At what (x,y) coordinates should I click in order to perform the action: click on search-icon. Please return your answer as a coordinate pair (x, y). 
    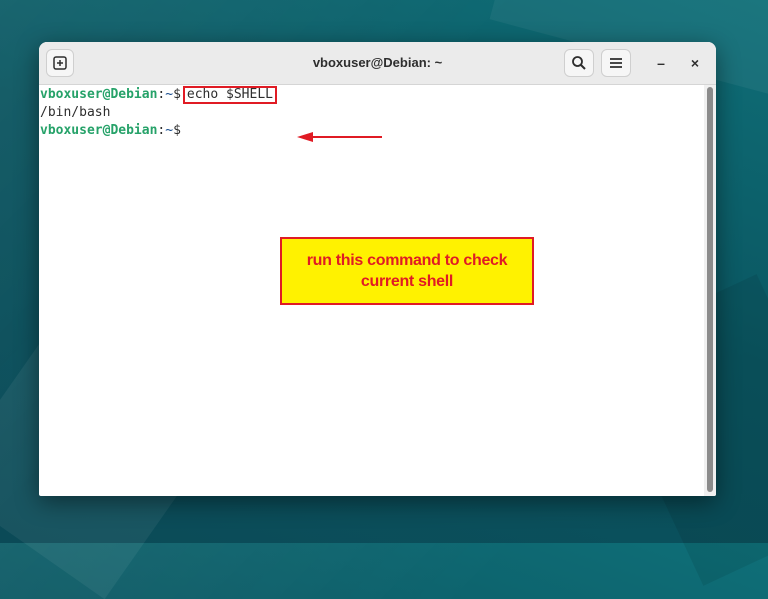
    Looking at the image, I should click on (579, 63).